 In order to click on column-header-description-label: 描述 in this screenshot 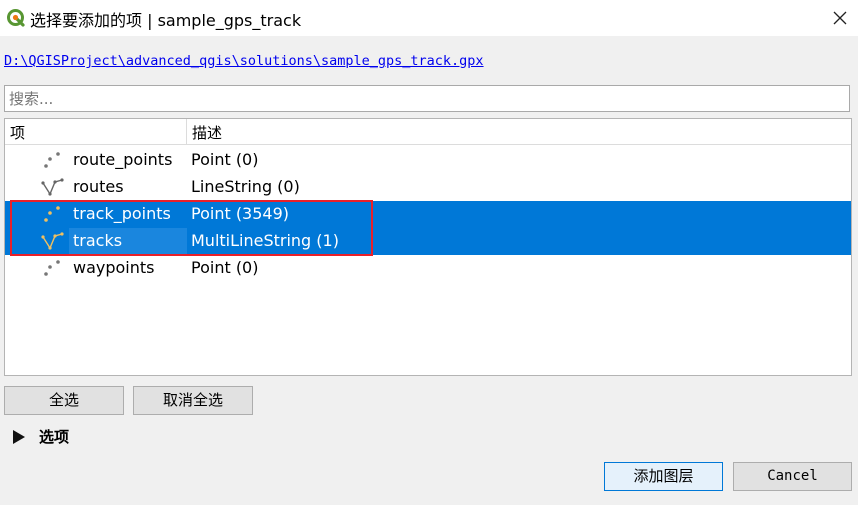, I will do `click(207, 133)`.